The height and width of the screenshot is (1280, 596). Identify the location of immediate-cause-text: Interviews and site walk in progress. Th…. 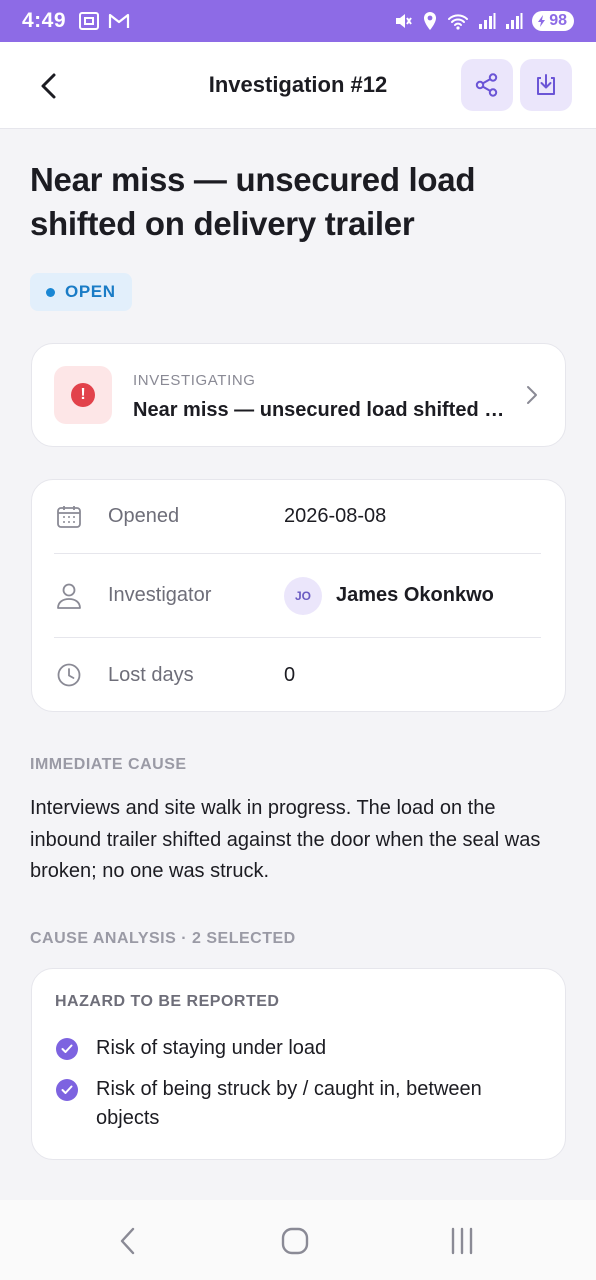
(285, 839).